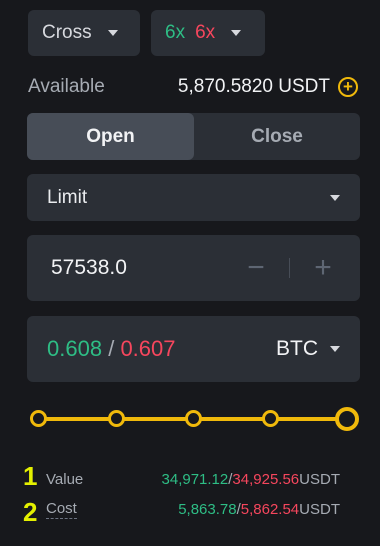 The height and width of the screenshot is (546, 380). I want to click on quantity-input: 0.608 / 0.607, so click(161, 349).